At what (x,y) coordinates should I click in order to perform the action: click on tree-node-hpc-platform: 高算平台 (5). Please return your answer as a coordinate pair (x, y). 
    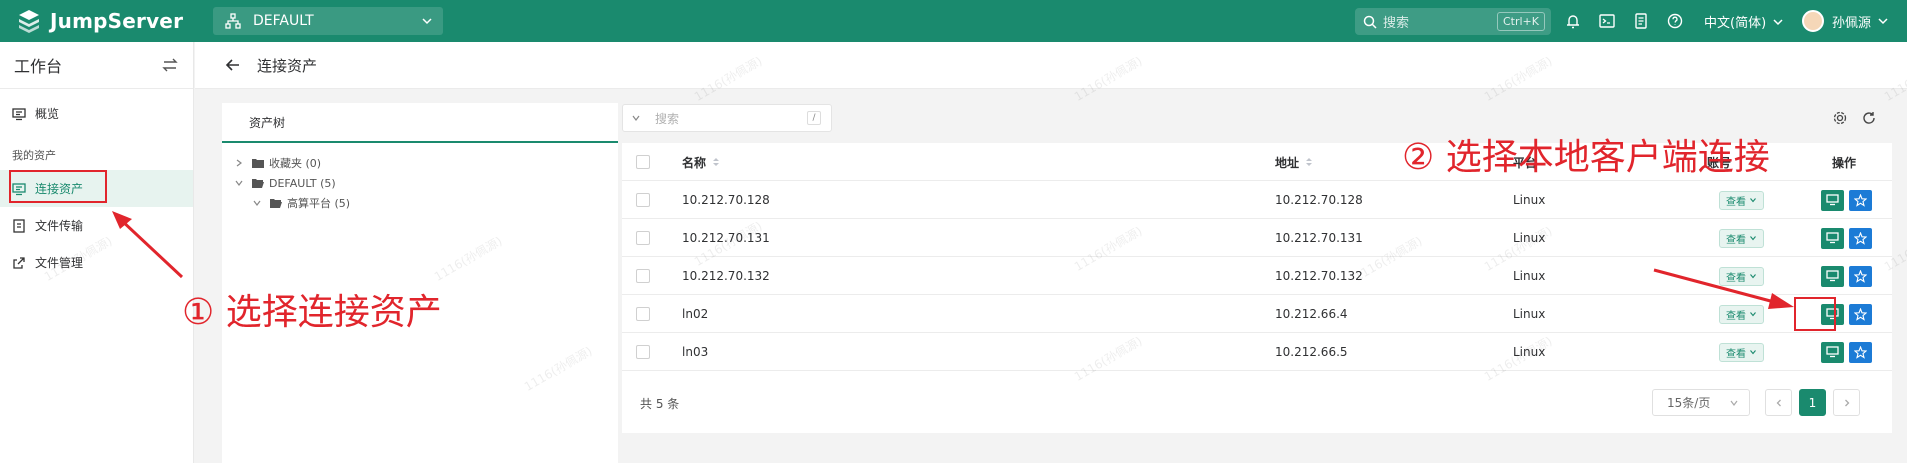
    Looking at the image, I should click on (420, 203).